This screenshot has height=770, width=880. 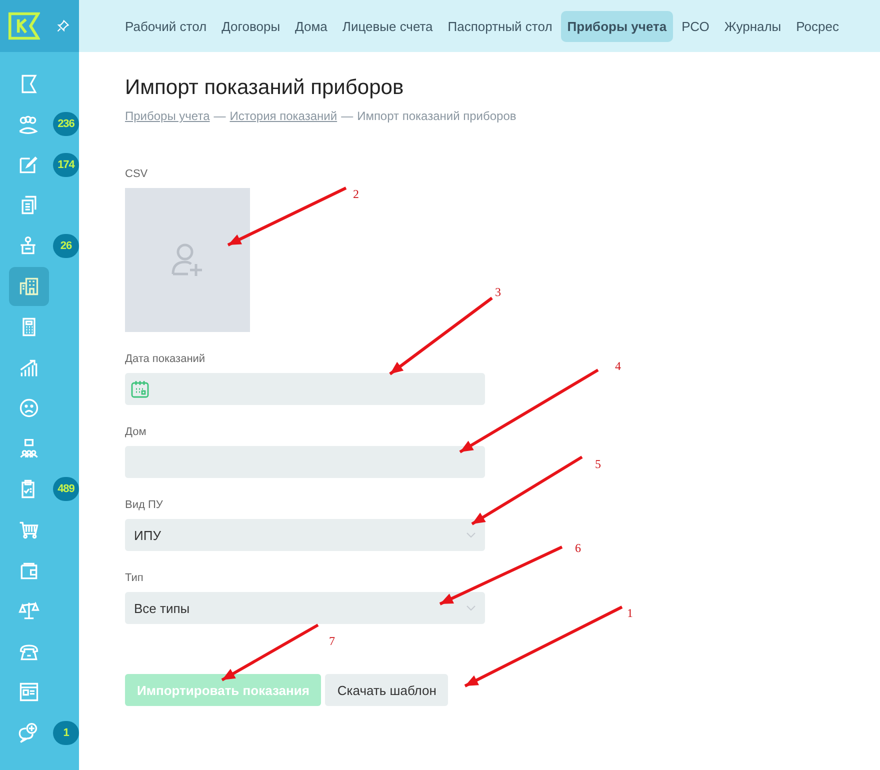 I want to click on nav-tab: Росрес, so click(x=817, y=26).